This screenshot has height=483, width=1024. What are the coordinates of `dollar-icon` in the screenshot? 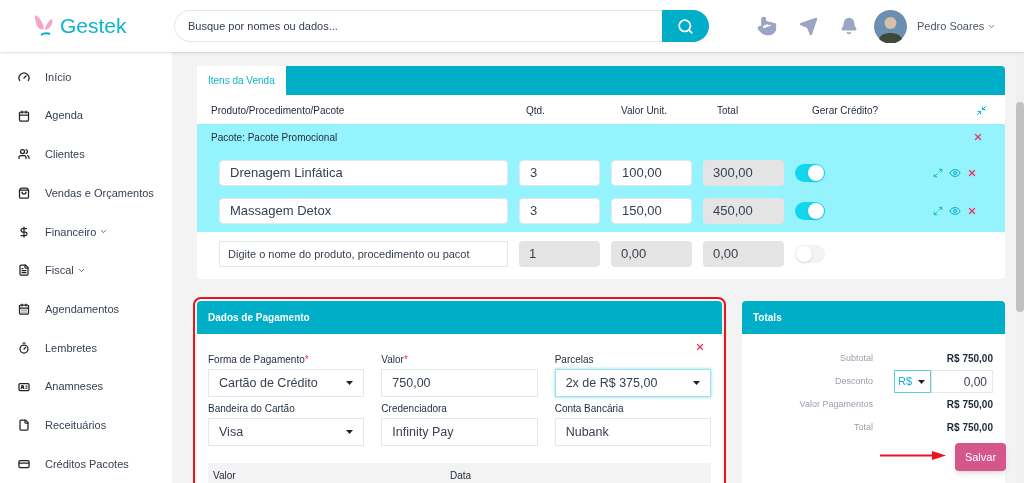 It's located at (24, 231).